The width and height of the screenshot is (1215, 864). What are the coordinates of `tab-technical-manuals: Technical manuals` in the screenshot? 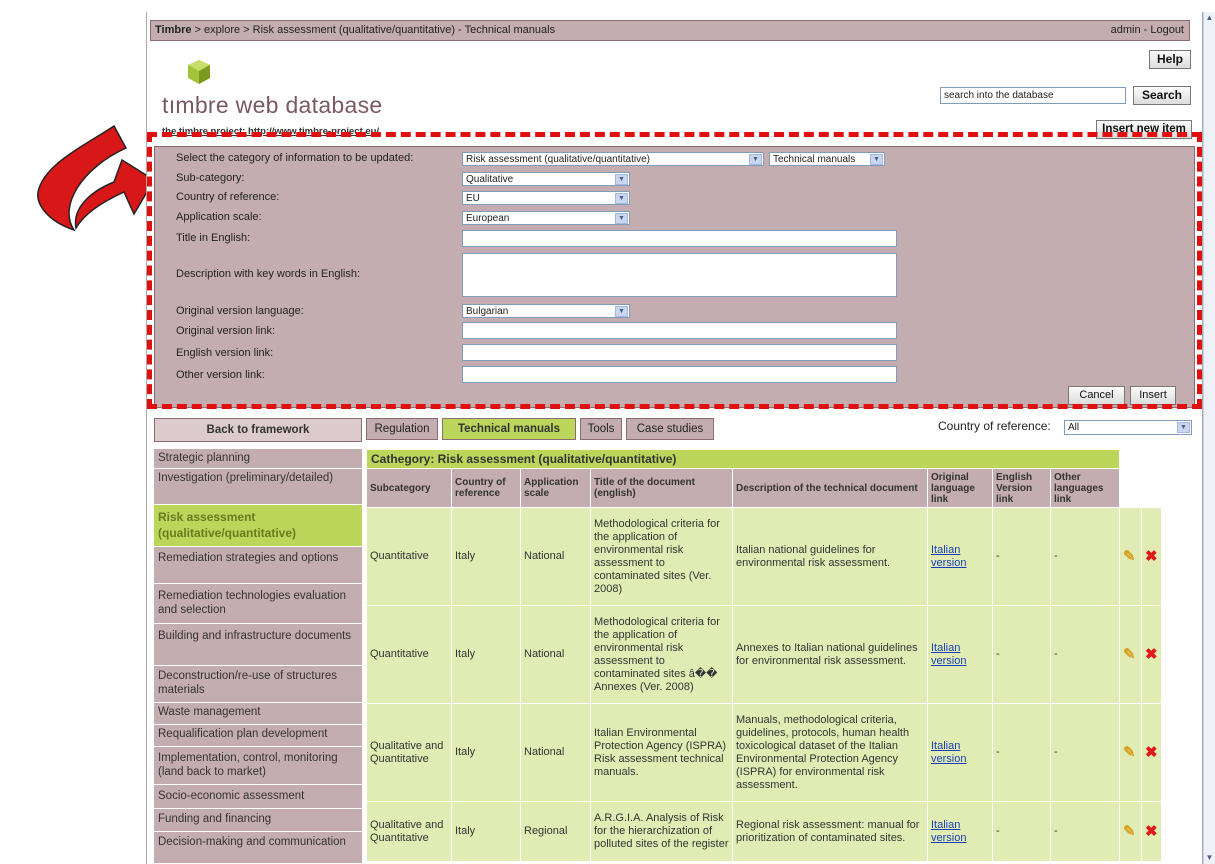 It's located at (509, 429).